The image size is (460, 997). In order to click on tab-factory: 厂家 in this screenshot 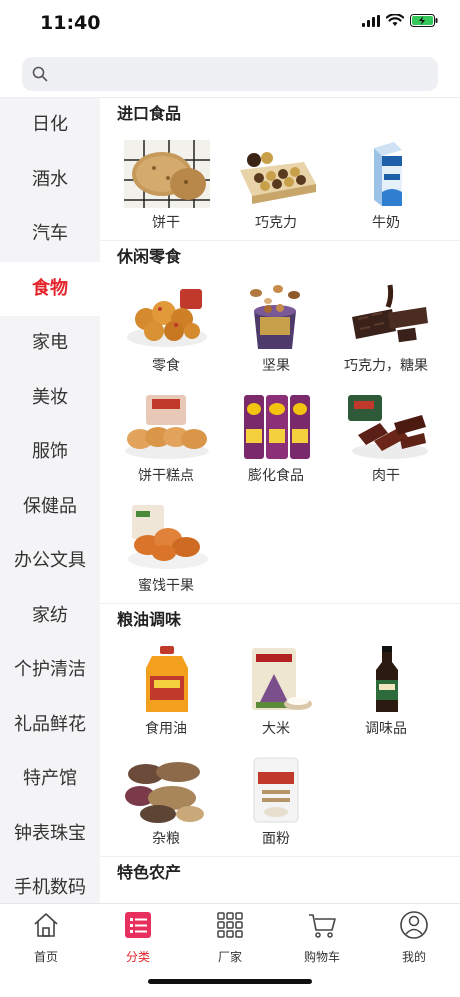, I will do `click(230, 937)`.